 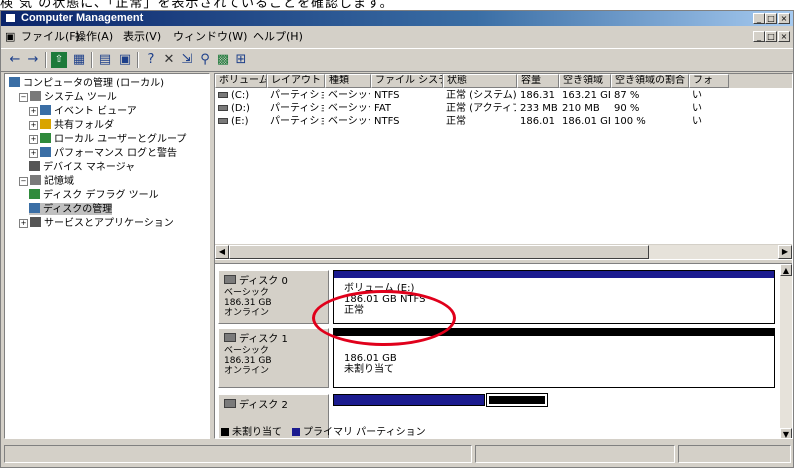 What do you see at coordinates (94, 37) in the screenshot?
I see `menu-action: 操作(A)` at bounding box center [94, 37].